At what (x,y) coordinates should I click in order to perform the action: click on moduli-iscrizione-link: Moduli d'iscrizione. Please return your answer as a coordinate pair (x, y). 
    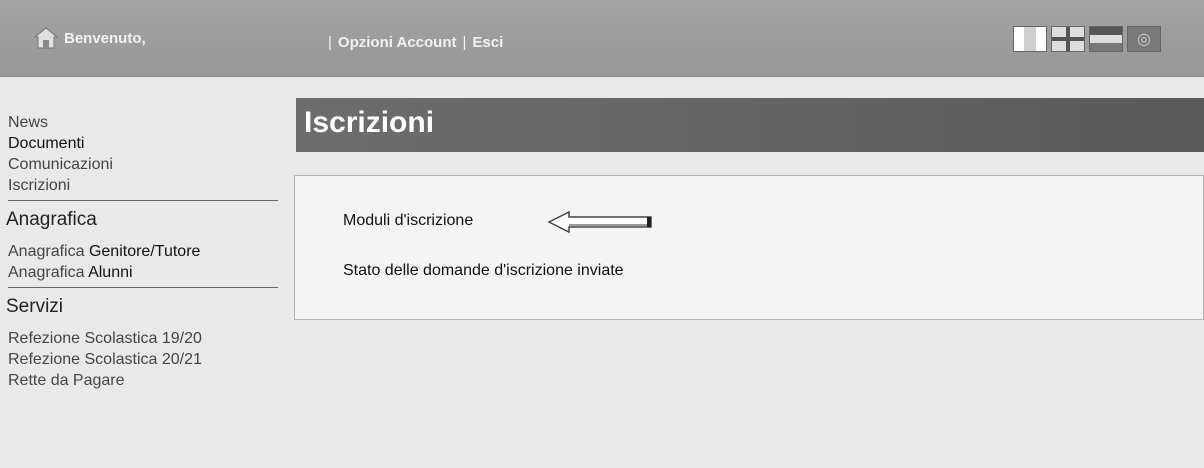
    Looking at the image, I should click on (408, 221).